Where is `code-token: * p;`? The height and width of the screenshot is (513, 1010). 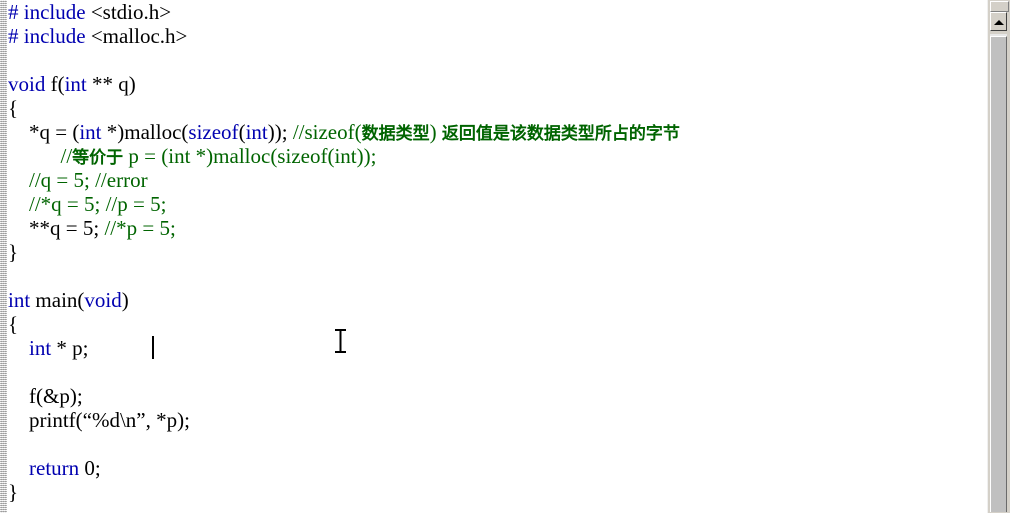 code-token: * p; is located at coordinates (70, 348).